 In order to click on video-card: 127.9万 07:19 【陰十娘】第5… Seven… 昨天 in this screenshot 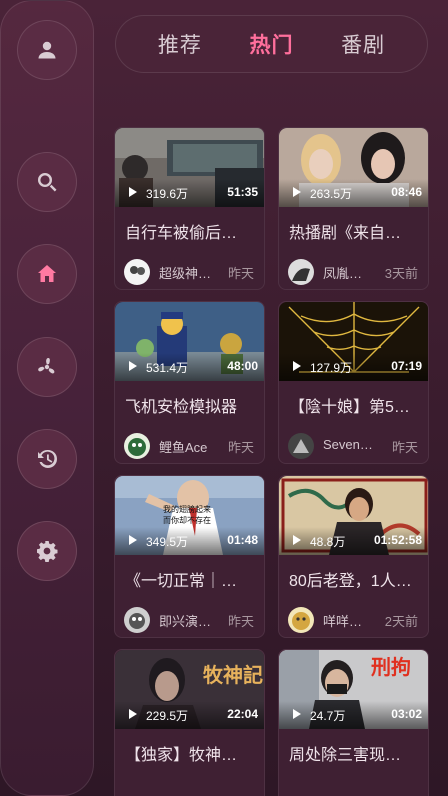, I will do `click(353, 382)`.